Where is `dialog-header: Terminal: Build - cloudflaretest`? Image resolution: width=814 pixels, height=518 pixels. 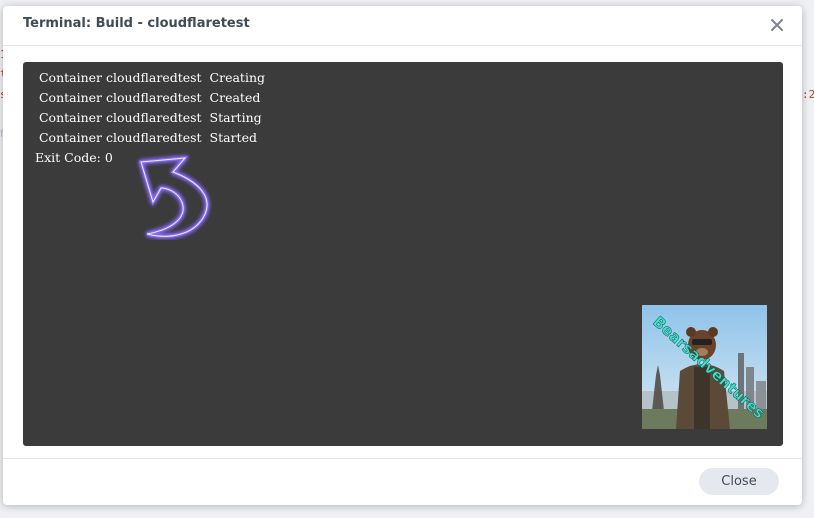
dialog-header: Terminal: Build - cloudflaretest is located at coordinates (402, 26).